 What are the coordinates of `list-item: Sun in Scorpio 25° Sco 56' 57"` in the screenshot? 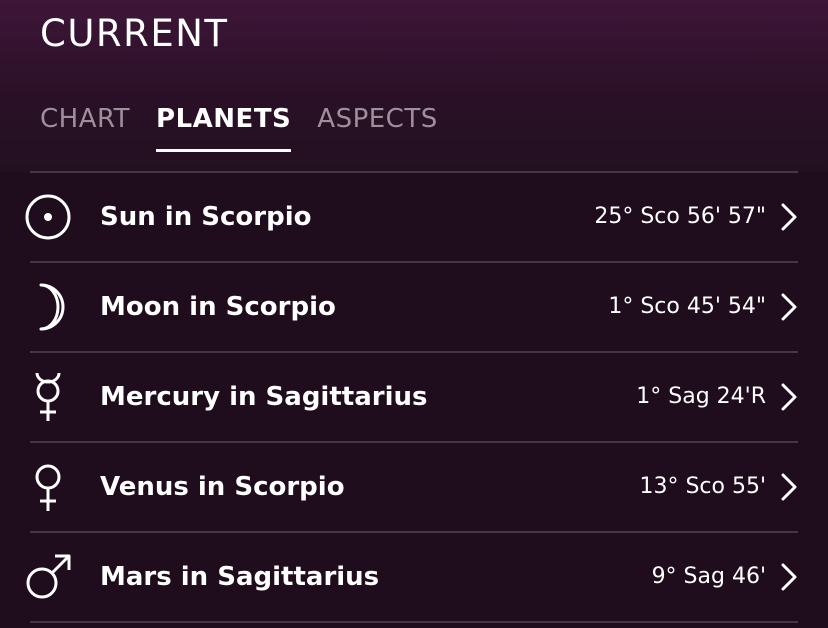 It's located at (411, 218).